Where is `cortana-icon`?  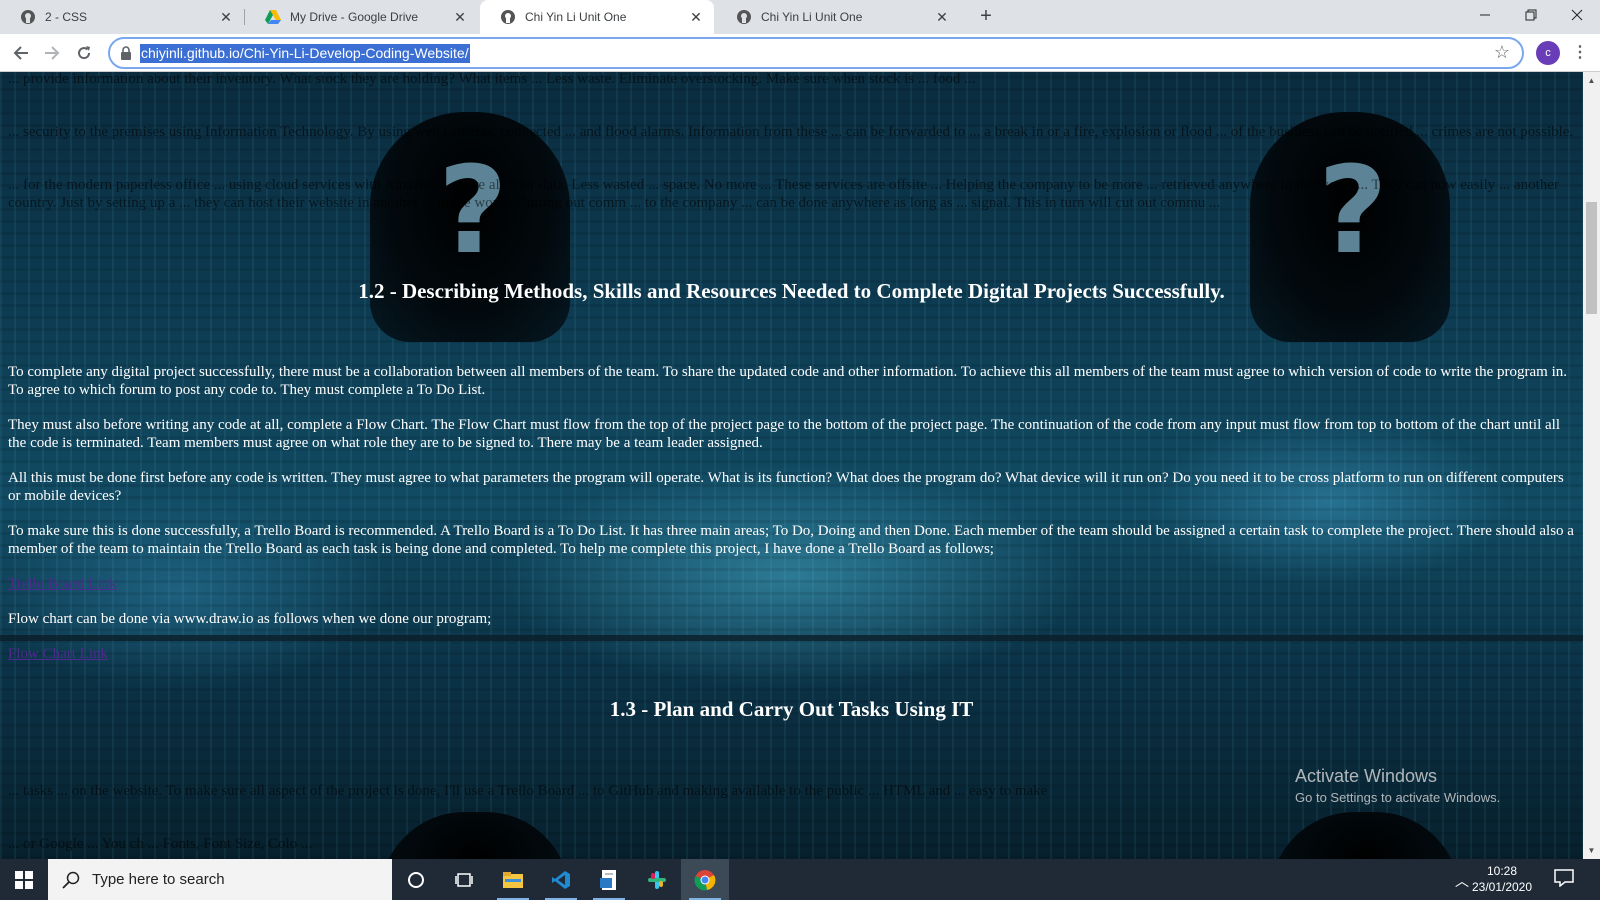
cortana-icon is located at coordinates (416, 879).